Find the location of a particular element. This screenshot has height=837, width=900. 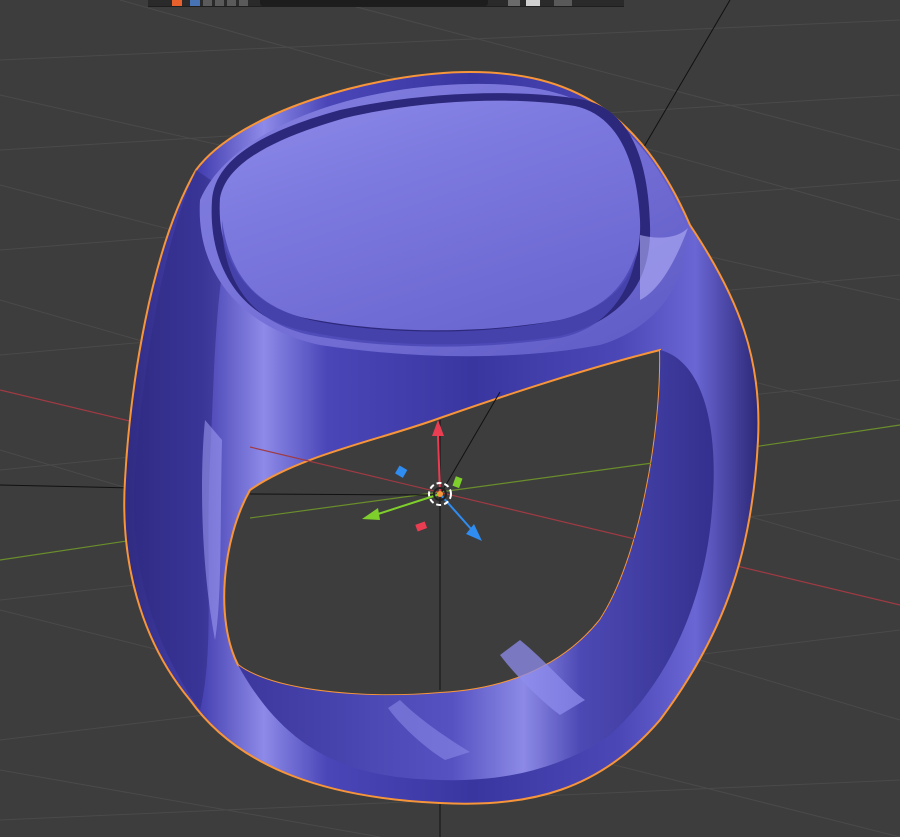

selection-mode-icon is located at coordinates (207, 3).